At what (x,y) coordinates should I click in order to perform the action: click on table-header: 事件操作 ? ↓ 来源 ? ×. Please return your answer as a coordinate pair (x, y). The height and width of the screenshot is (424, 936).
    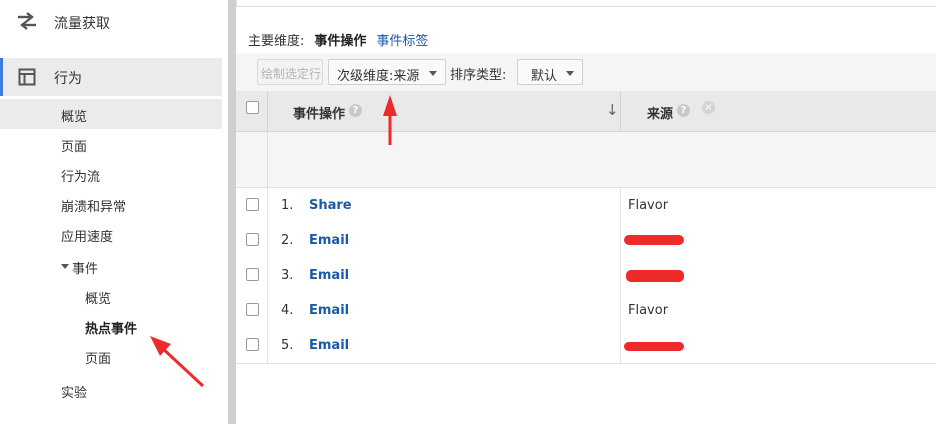
    Looking at the image, I should click on (586, 111).